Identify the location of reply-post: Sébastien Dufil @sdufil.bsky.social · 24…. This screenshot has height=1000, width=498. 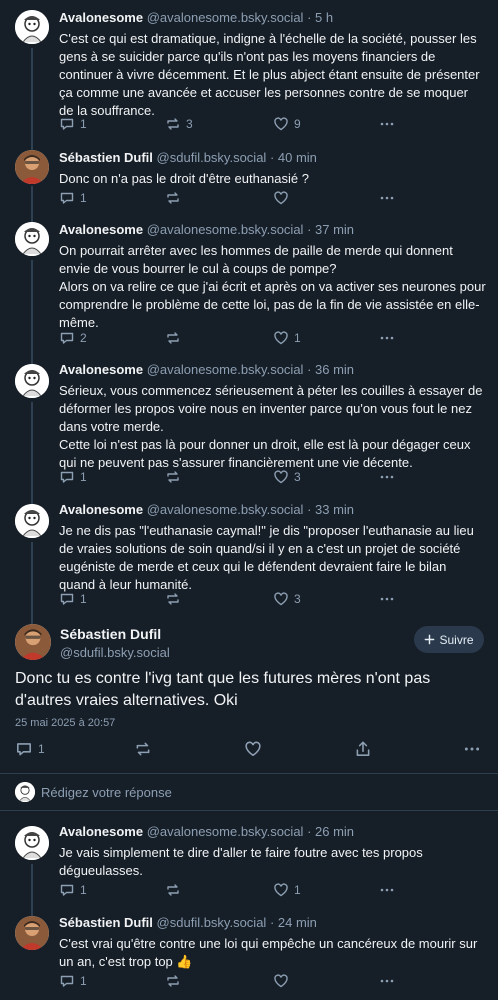
(249, 954).